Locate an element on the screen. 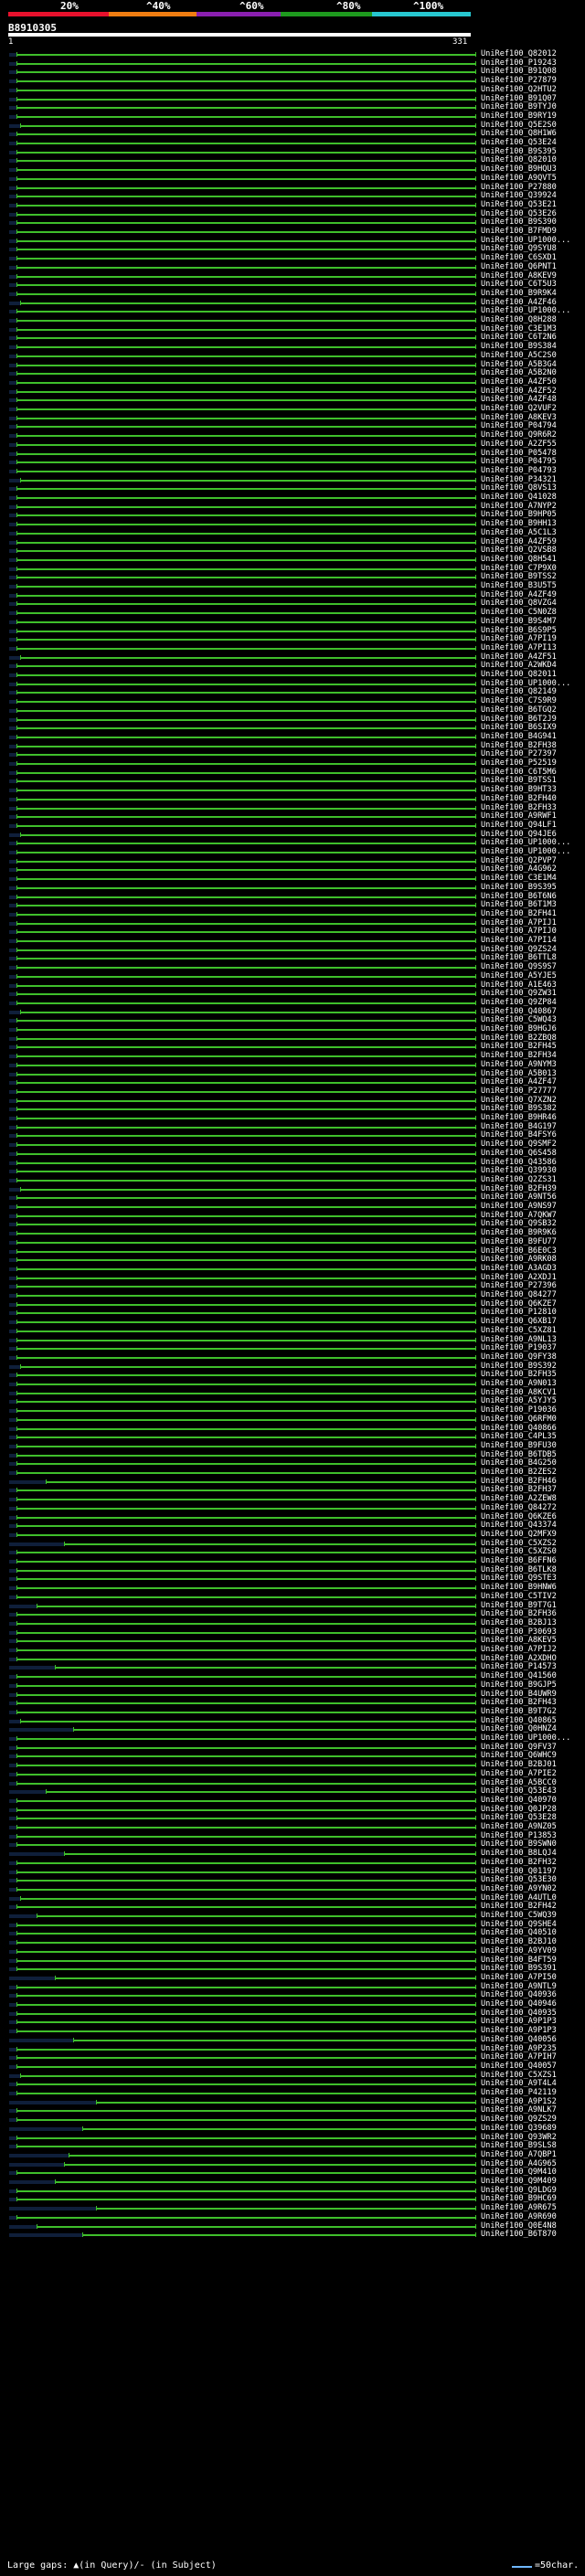 Image resolution: width=585 pixels, height=2576 pixels. hit-label: UniRef100_A9NTL9 is located at coordinates (519, 1986).